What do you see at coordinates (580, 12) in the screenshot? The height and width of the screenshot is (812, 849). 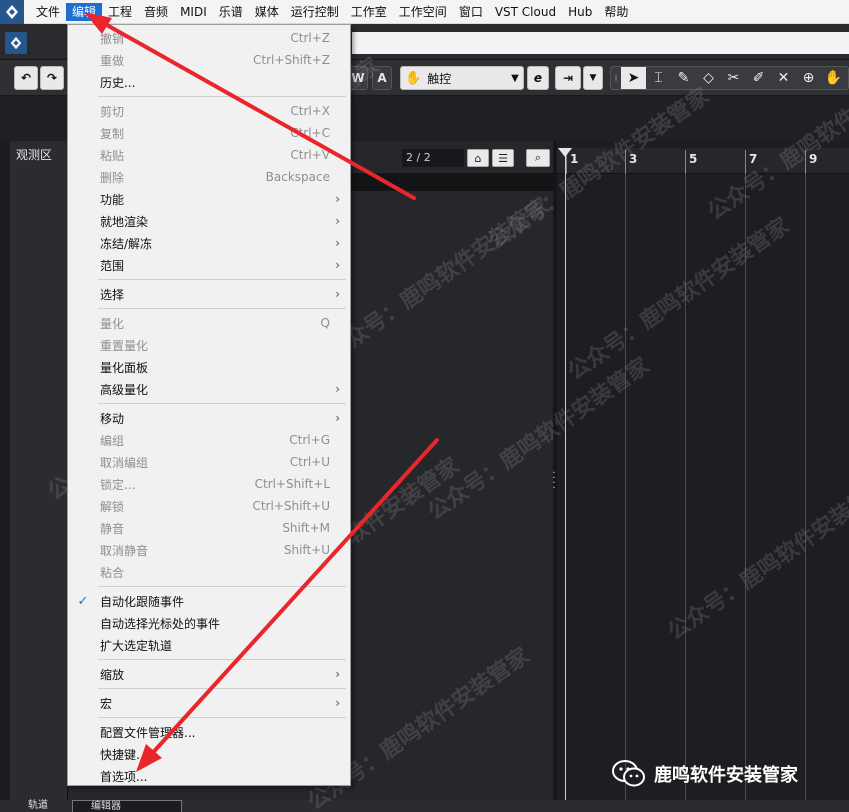 I see `menu-12: Hub` at bounding box center [580, 12].